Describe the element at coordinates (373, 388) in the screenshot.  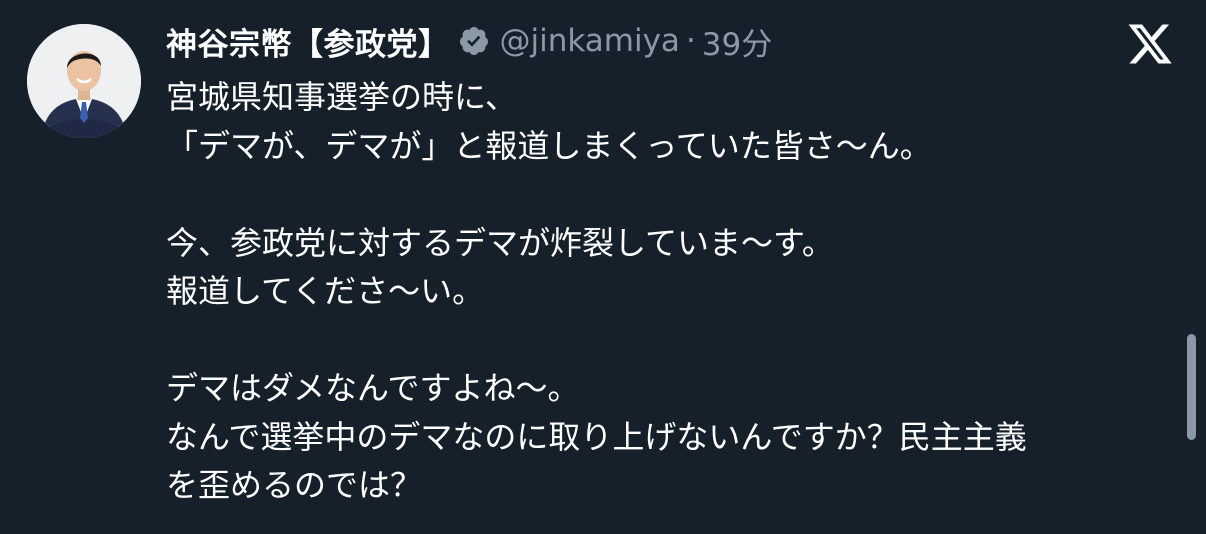
I see `tweet-text-line: デマはダメなんですよね〜。` at that location.